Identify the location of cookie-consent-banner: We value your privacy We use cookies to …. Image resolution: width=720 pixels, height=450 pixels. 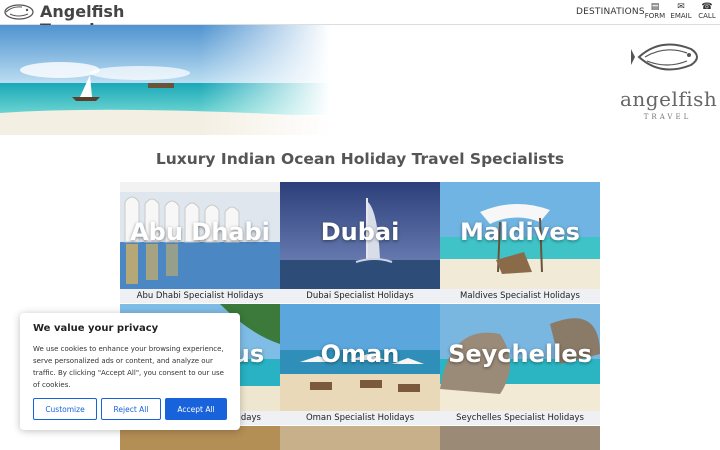
(130, 371).